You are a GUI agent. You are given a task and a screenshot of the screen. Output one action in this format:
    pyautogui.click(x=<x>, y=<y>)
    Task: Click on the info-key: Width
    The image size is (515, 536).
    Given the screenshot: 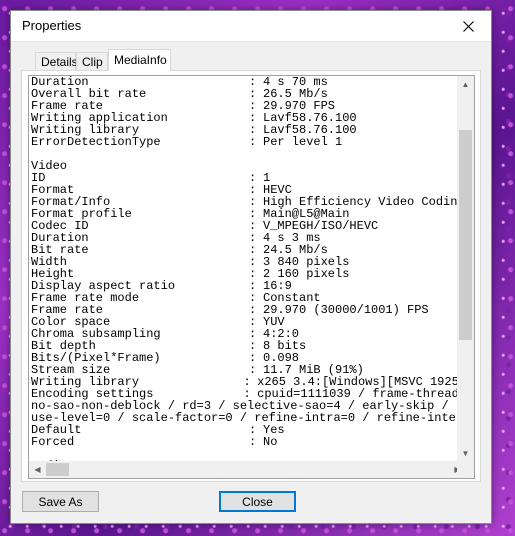 What is the action you would take?
    pyautogui.click(x=49, y=262)
    